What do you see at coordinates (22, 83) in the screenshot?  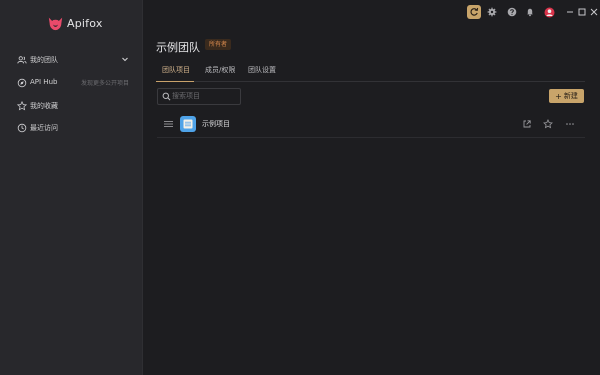 I see `compass-icon` at bounding box center [22, 83].